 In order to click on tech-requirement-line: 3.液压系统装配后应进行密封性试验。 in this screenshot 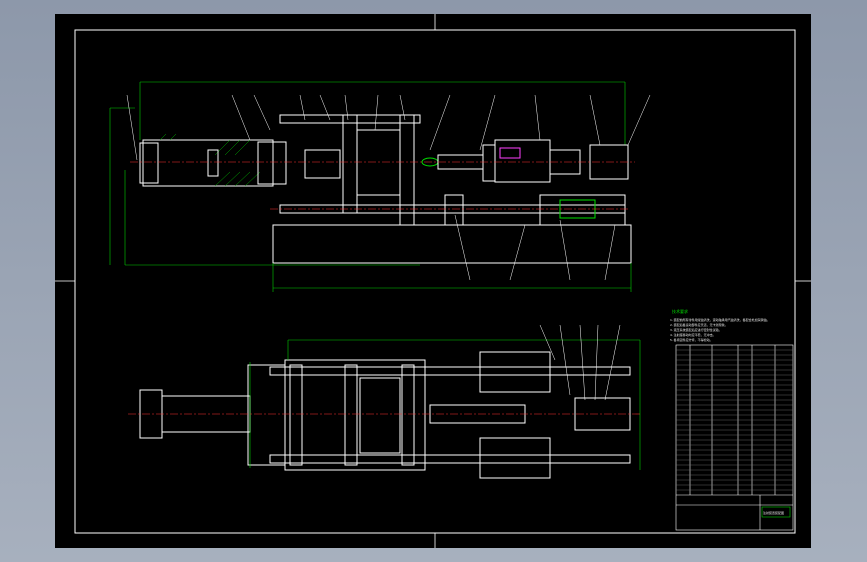, I will do `click(696, 329)`.